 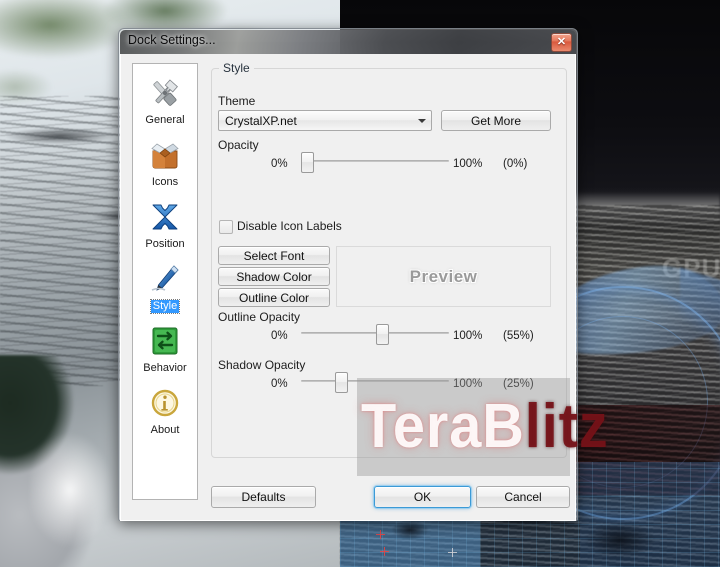 I want to click on shadow-color-label: Shadow Color, so click(x=274, y=276).